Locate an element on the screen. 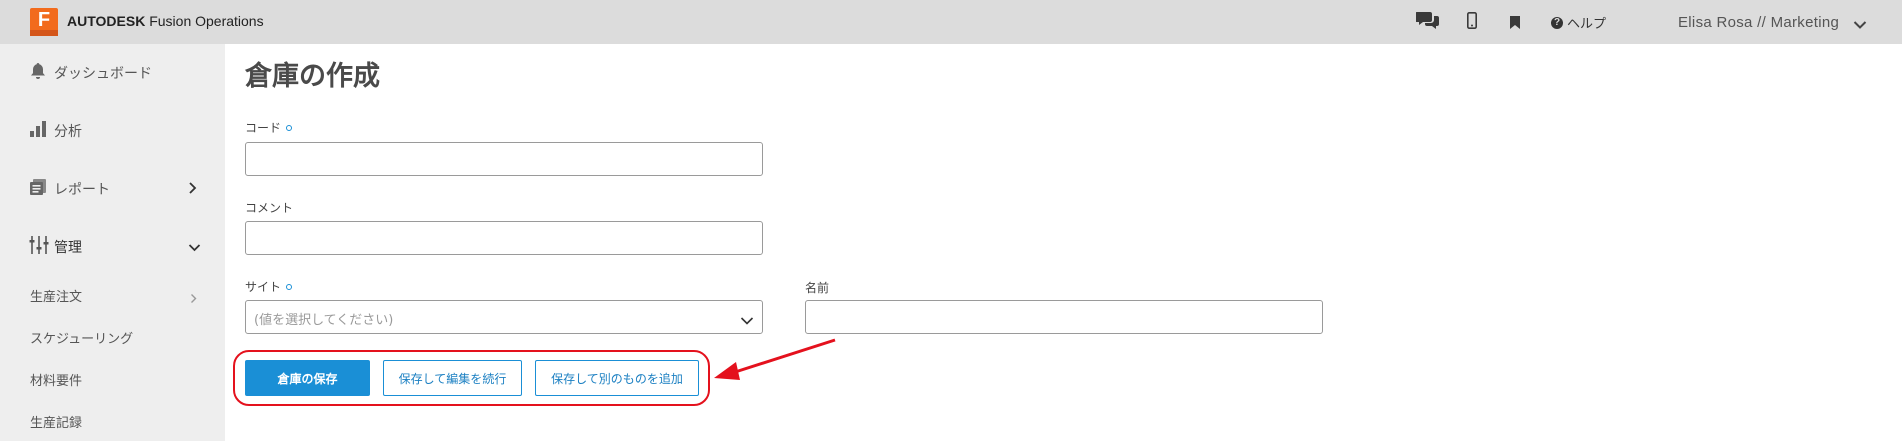 The height and width of the screenshot is (441, 1902). save-and-continue-button: 保存して編集を続行 is located at coordinates (452, 378).